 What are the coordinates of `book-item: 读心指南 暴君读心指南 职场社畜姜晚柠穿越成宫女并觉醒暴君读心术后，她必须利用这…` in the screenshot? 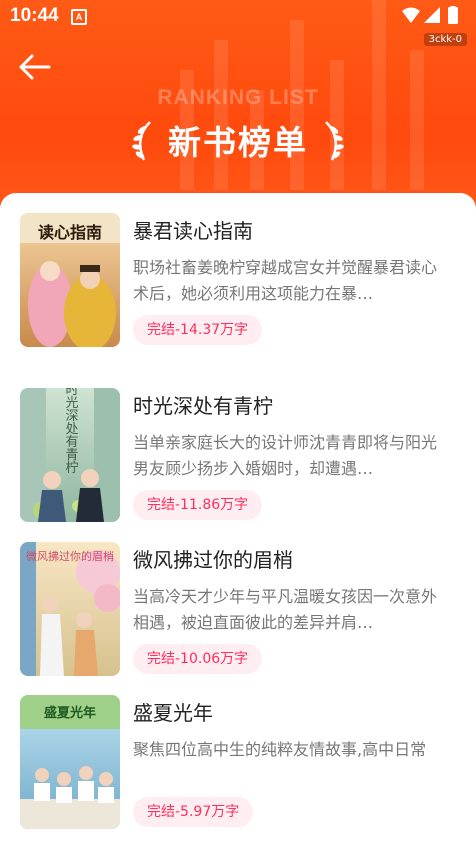 It's located at (240, 281).